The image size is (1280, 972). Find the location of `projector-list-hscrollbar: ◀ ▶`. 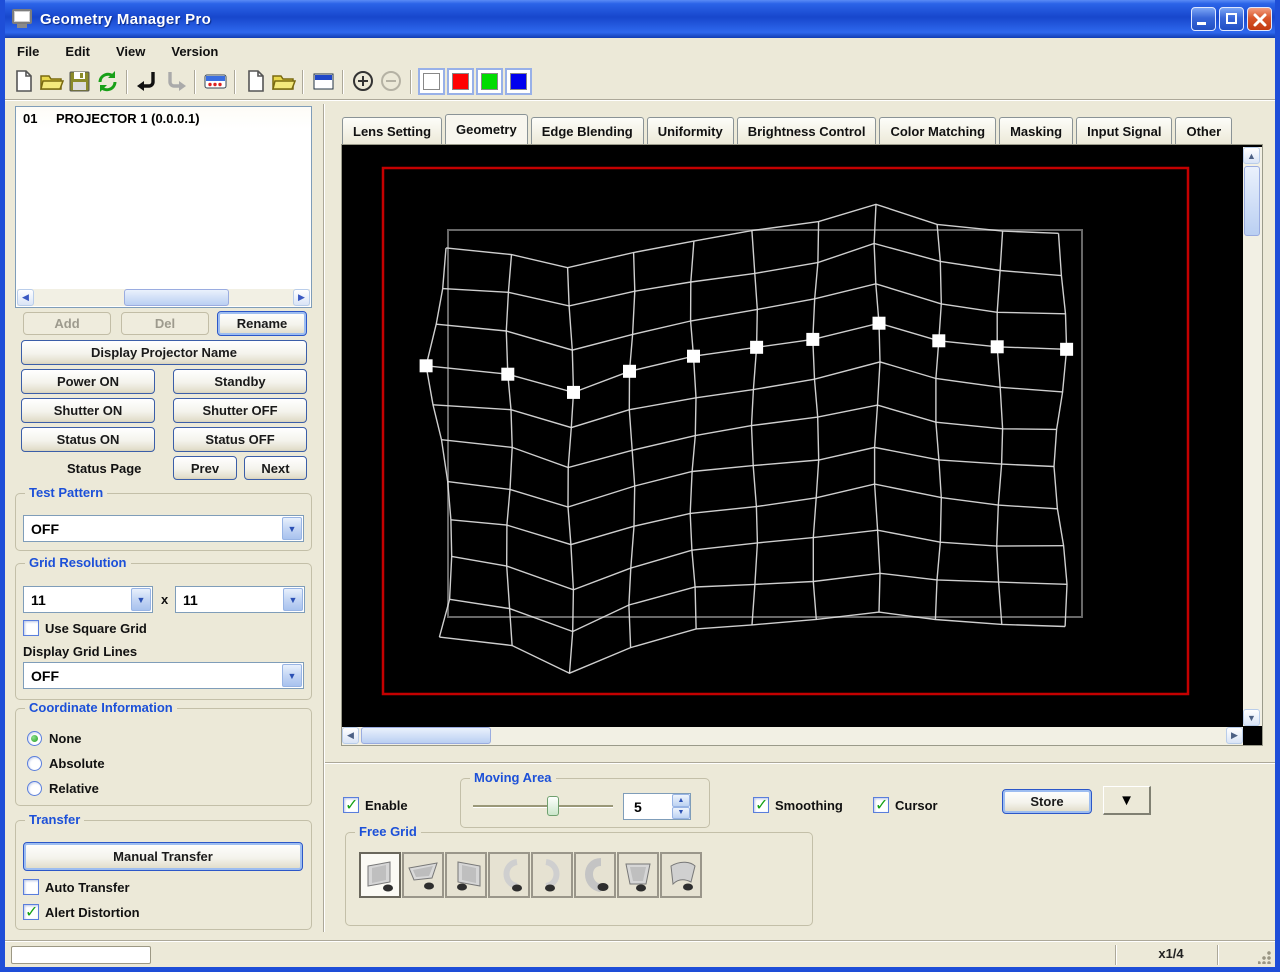

projector-list-hscrollbar: ◀ ▶ is located at coordinates (163, 297).